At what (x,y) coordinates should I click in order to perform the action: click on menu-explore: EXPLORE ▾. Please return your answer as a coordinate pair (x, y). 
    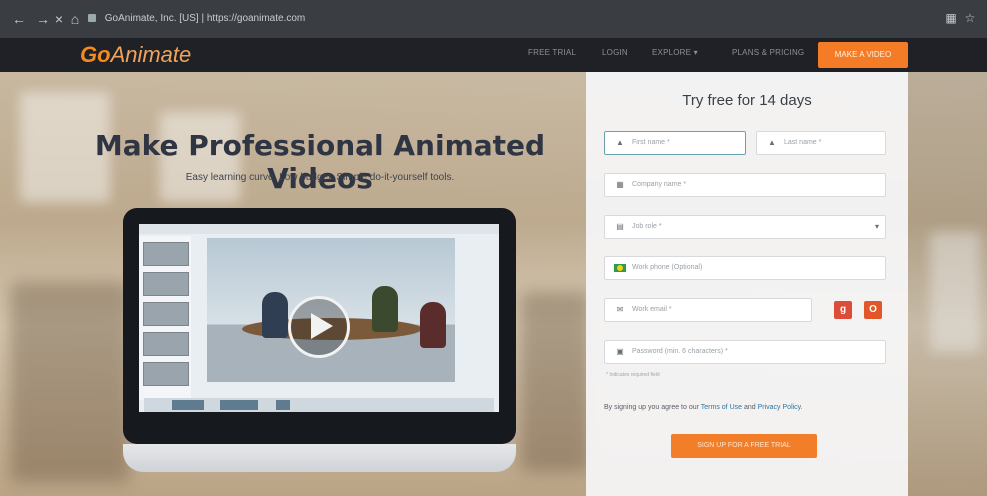
    Looking at the image, I should click on (675, 52).